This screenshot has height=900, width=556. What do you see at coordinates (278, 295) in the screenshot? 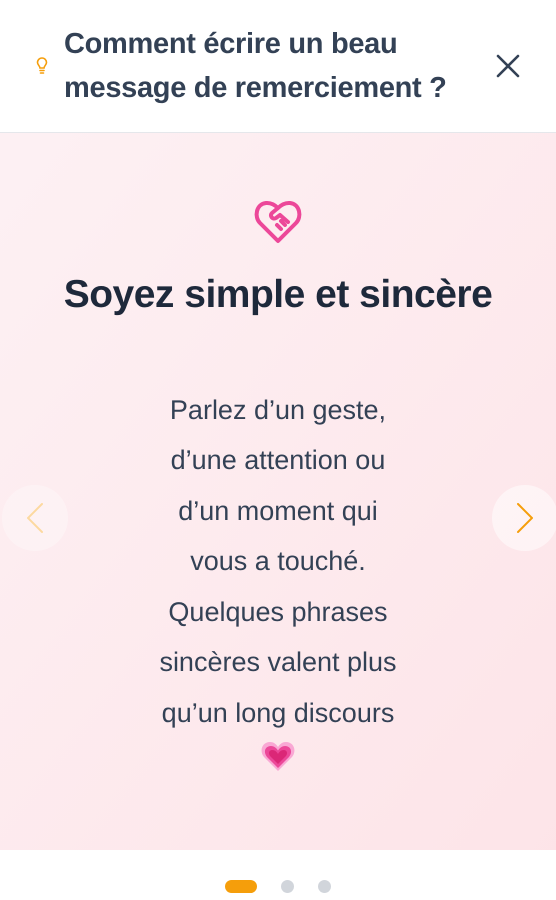
I see `slide-heading: Soyez simple et sincère` at bounding box center [278, 295].